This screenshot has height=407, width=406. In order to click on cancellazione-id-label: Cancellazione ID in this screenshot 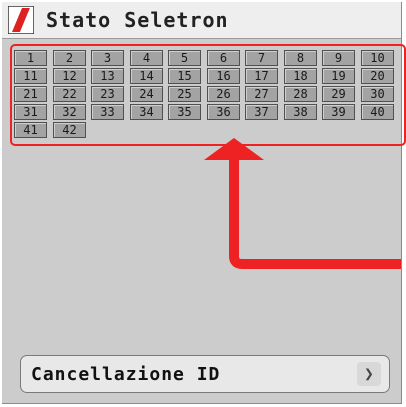, I will do `click(126, 374)`.